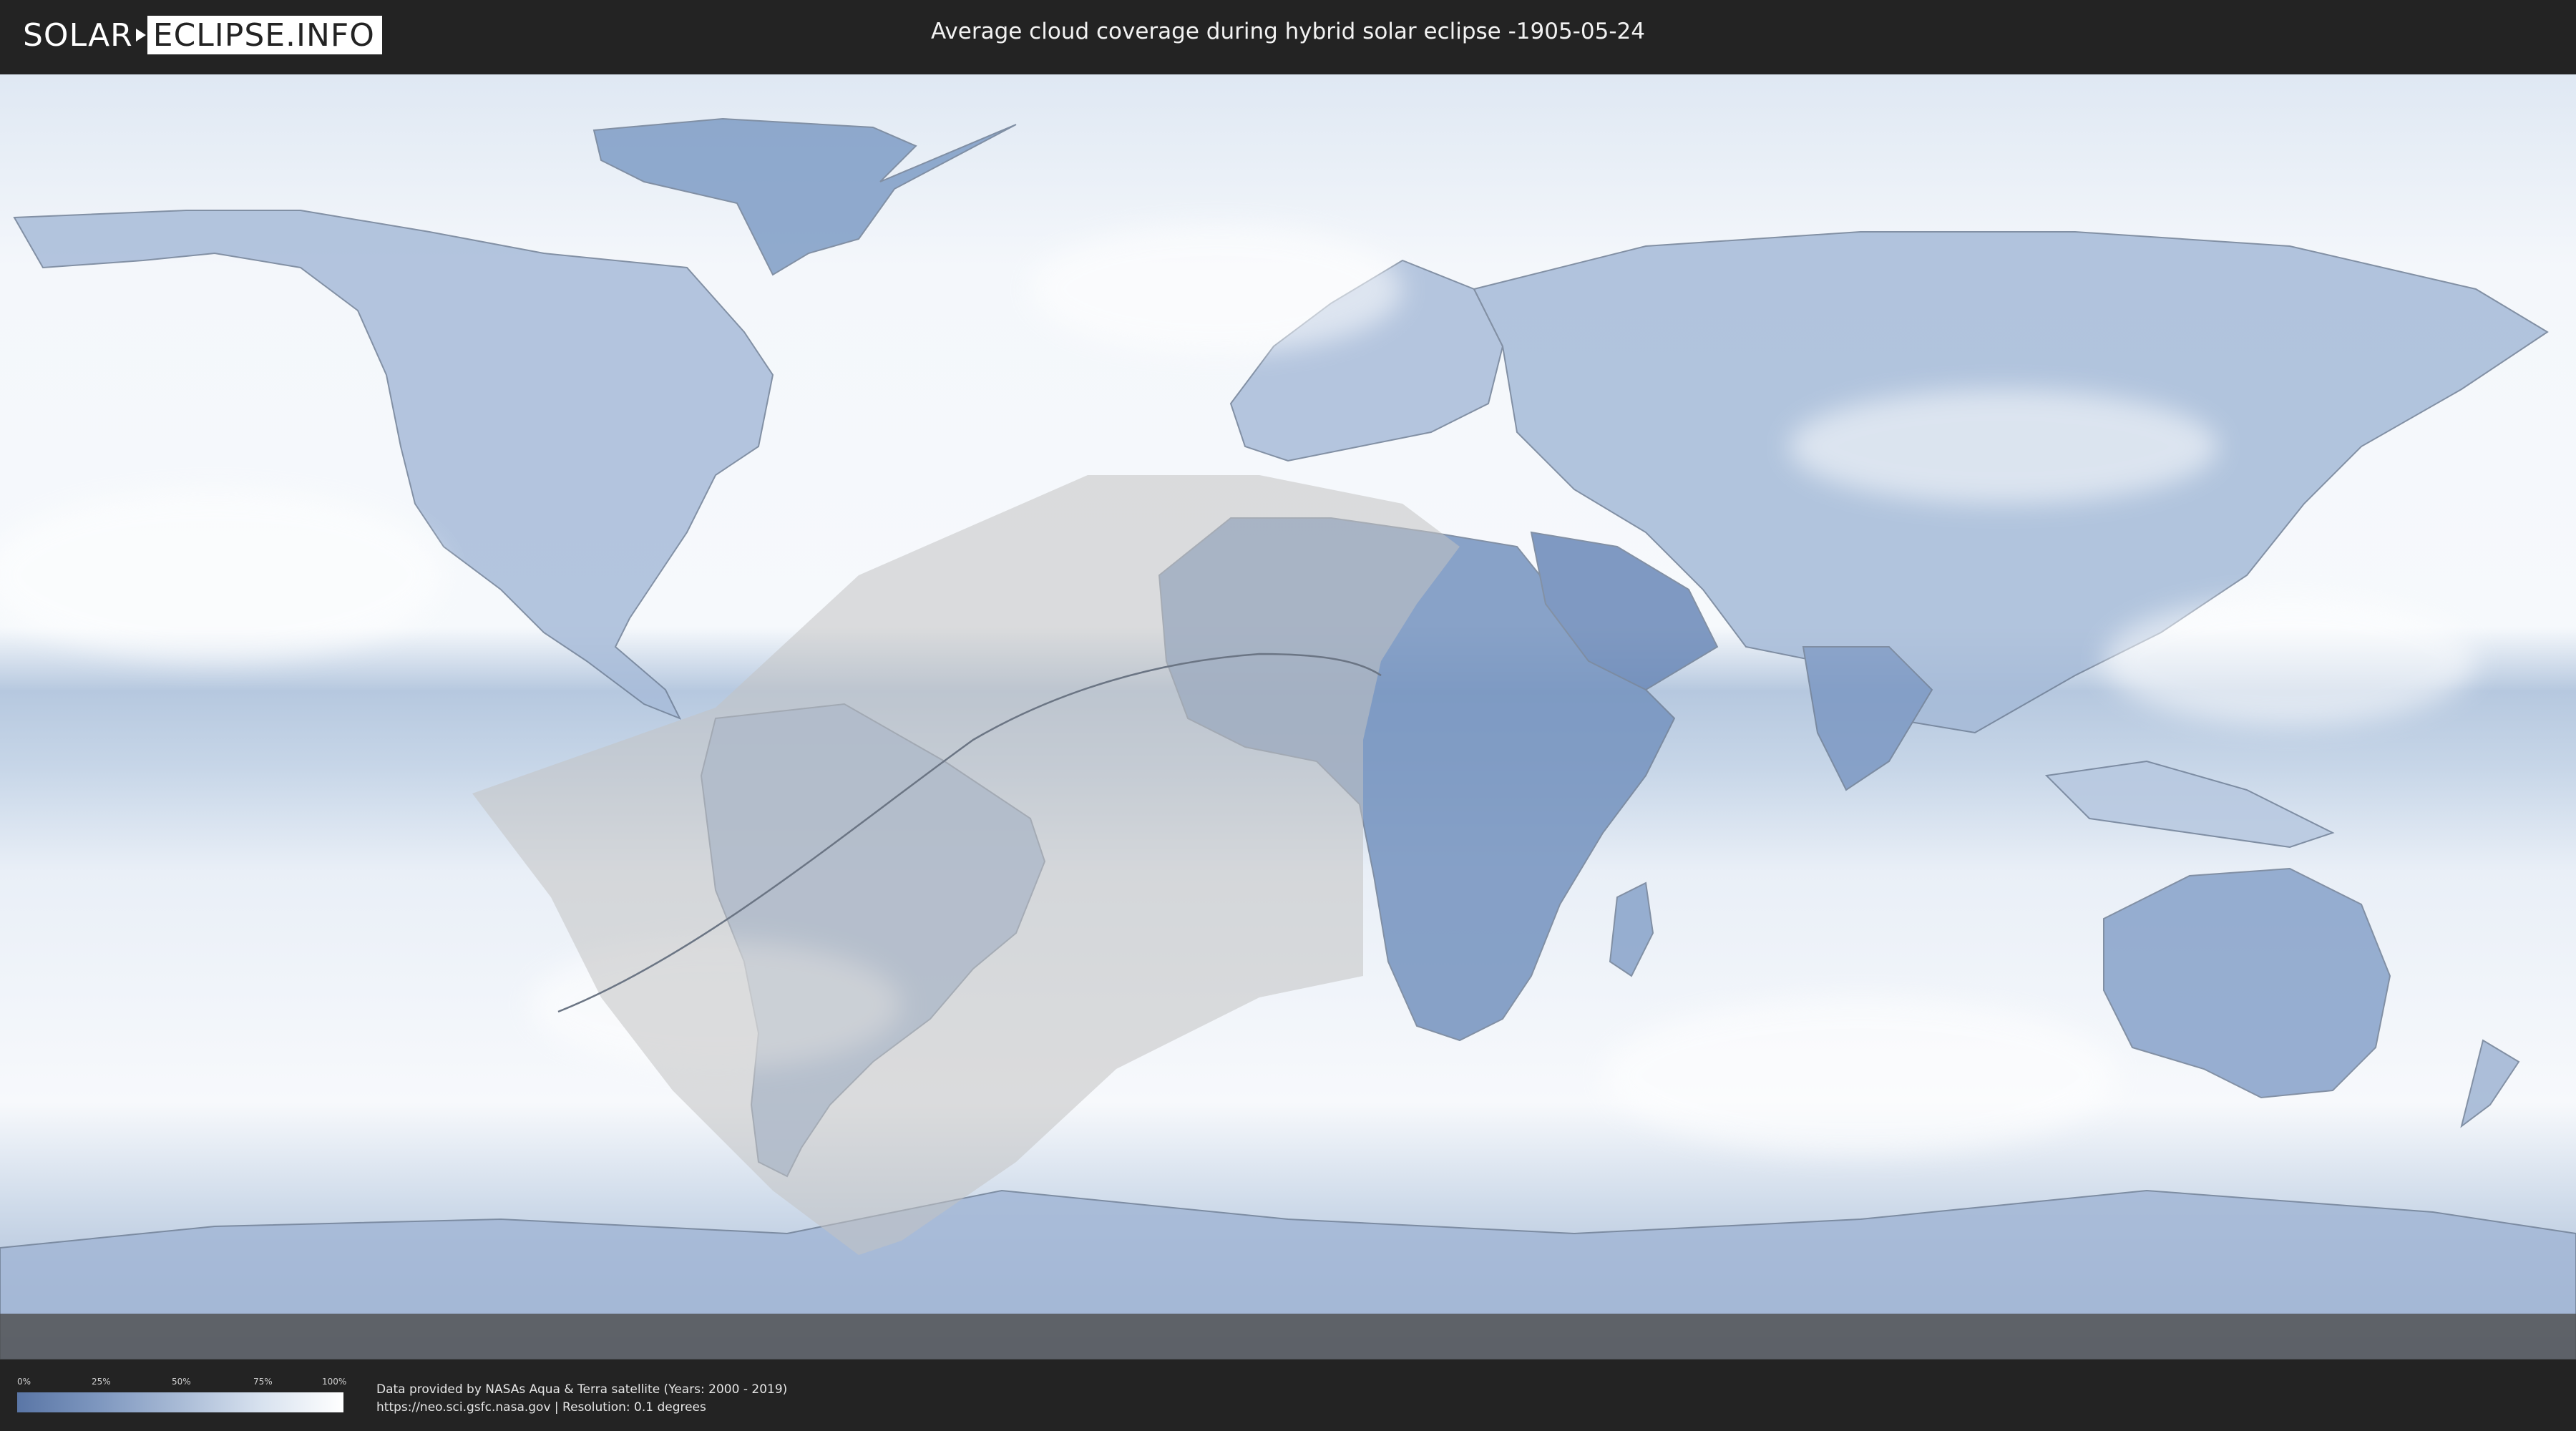  Describe the element at coordinates (180, 1402) in the screenshot. I see `legend-gradient-bar` at that location.